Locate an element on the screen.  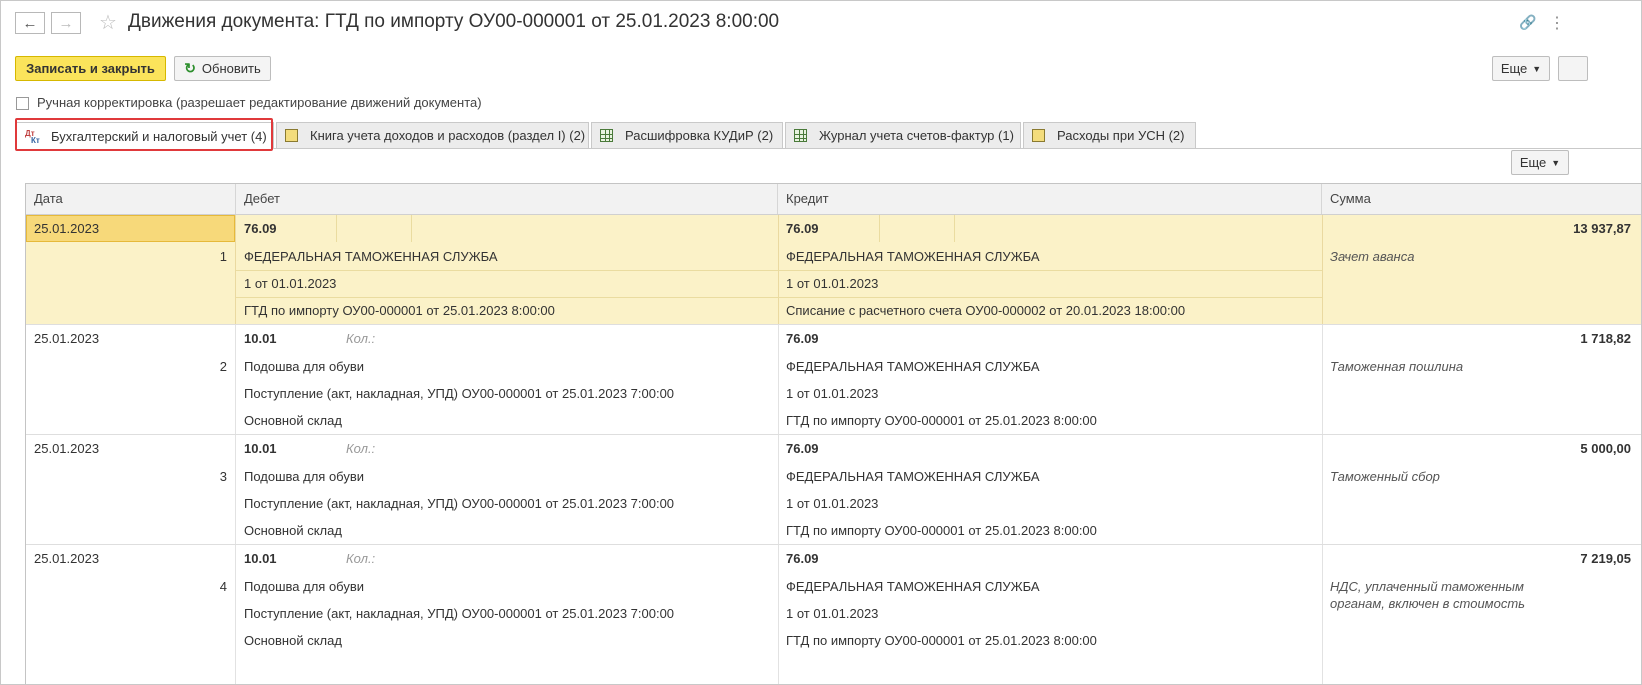
row-content: НДС, уплаченный таможенным is located at coordinates (1427, 586).